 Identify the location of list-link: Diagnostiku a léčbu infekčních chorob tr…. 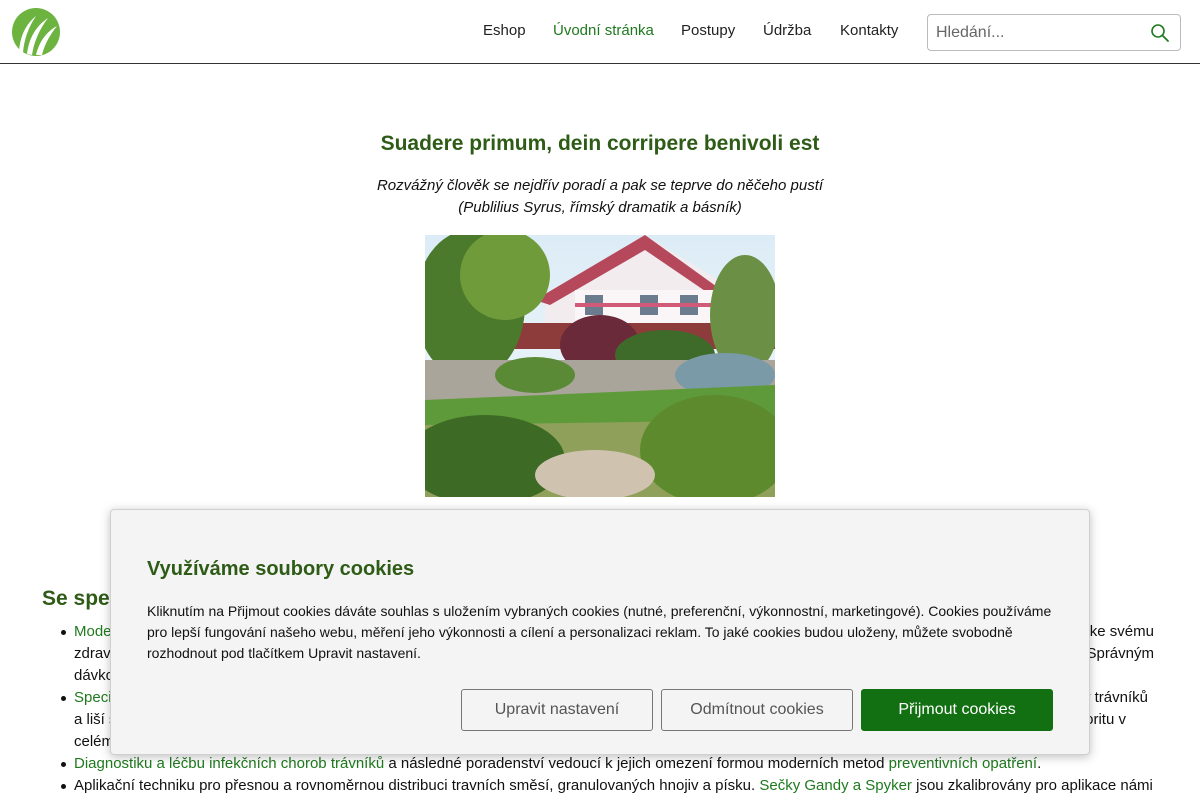
(229, 763).